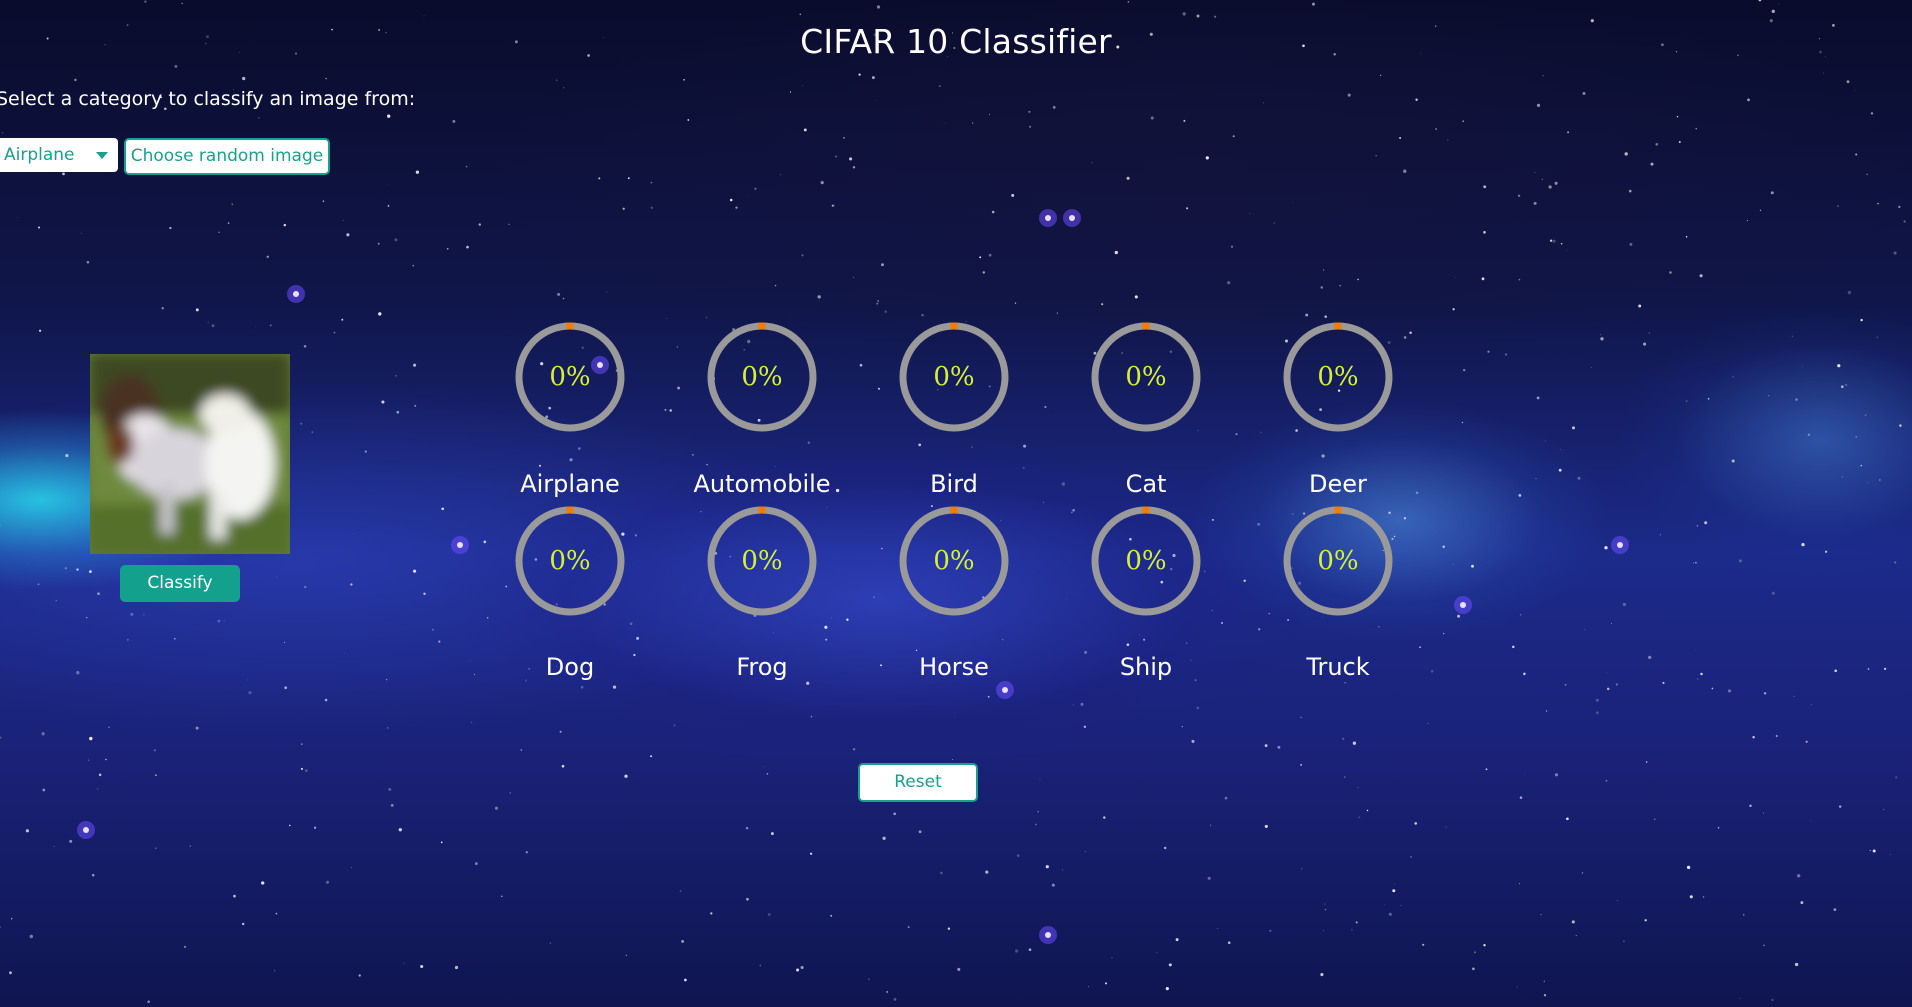 This screenshot has width=1912, height=1007. Describe the element at coordinates (918, 782) in the screenshot. I see `reset-button: Reset` at that location.